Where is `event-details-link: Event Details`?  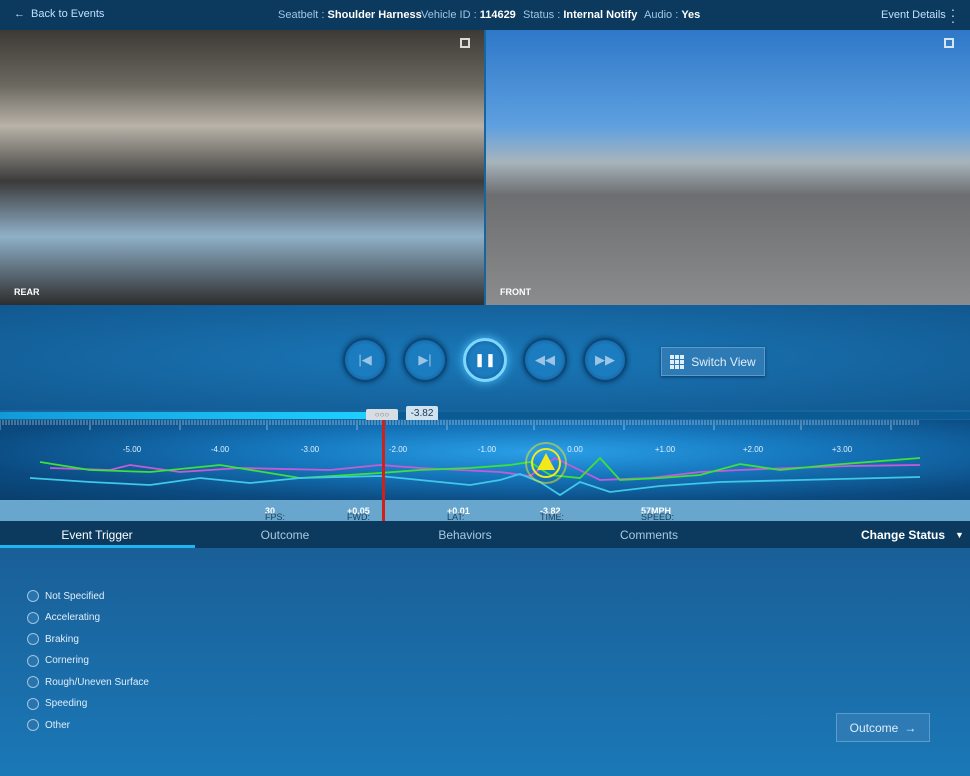
event-details-link: Event Details is located at coordinates (913, 15).